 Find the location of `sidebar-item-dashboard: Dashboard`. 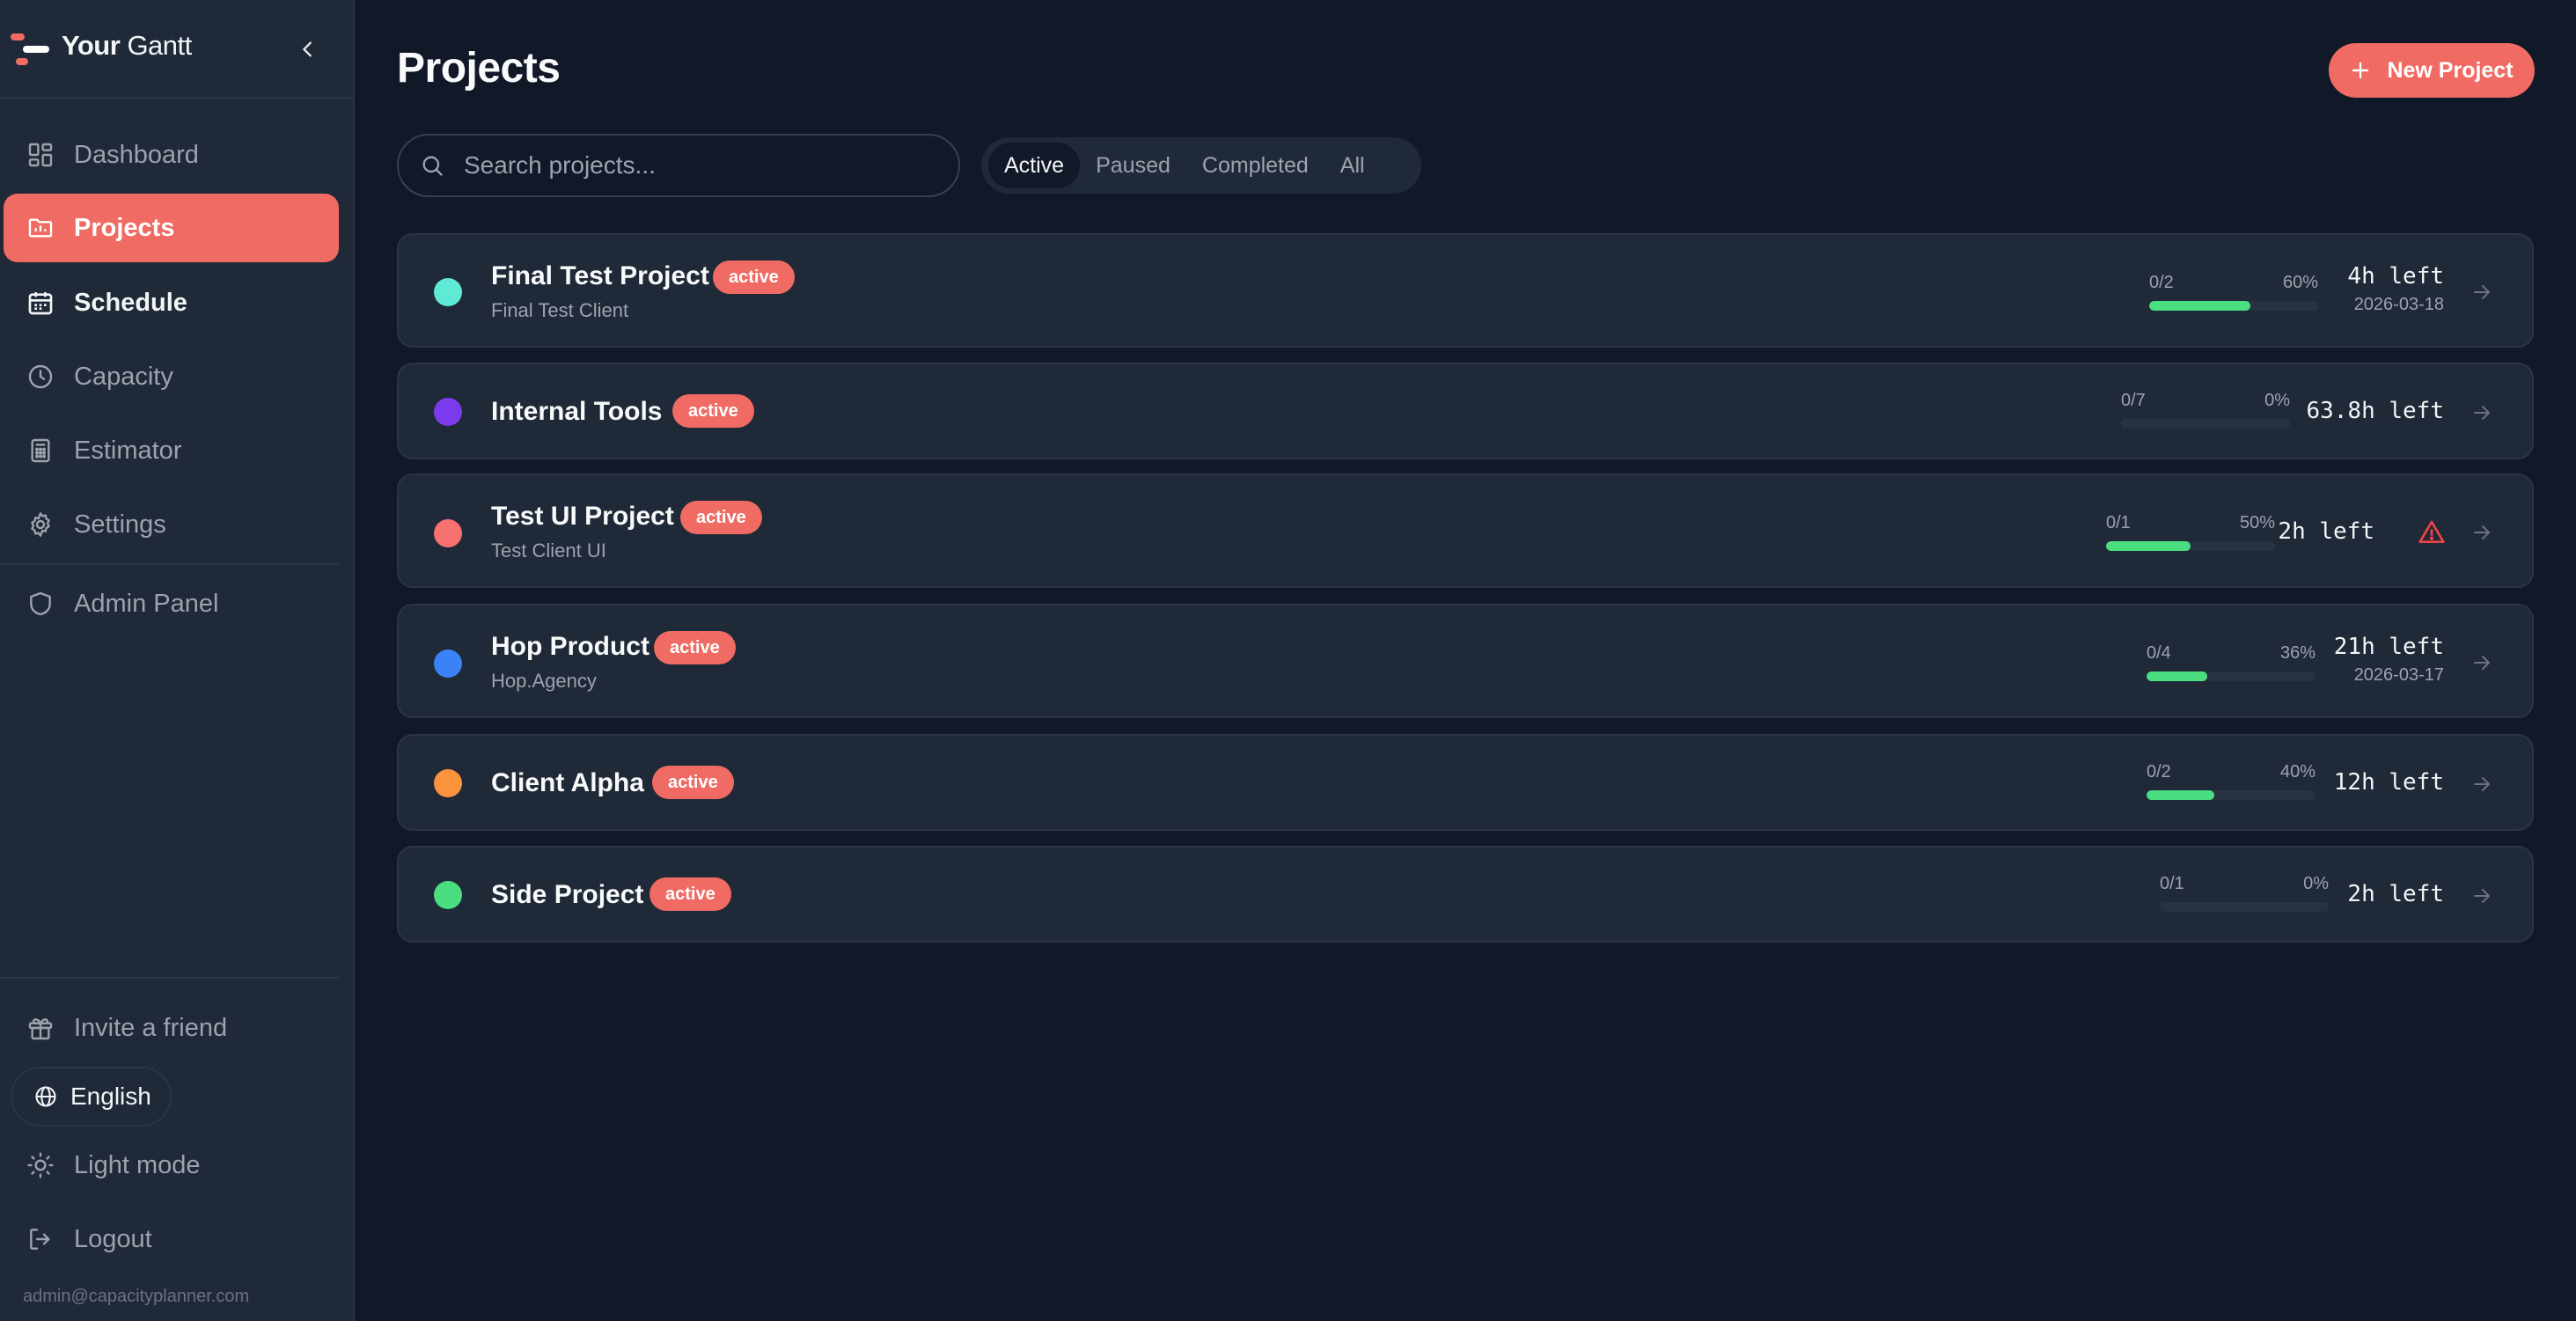

sidebar-item-dashboard: Dashboard is located at coordinates (171, 155).